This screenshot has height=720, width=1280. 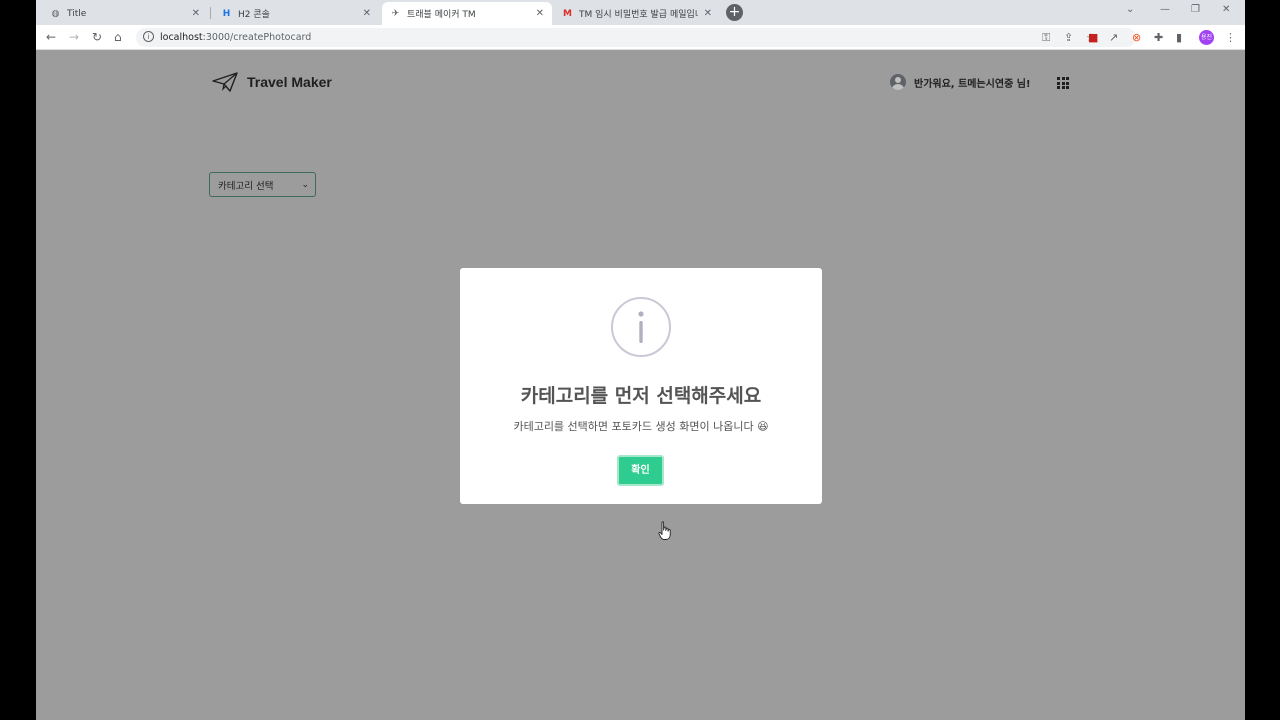 I want to click on paper-plane-icon, so click(x=225, y=82).